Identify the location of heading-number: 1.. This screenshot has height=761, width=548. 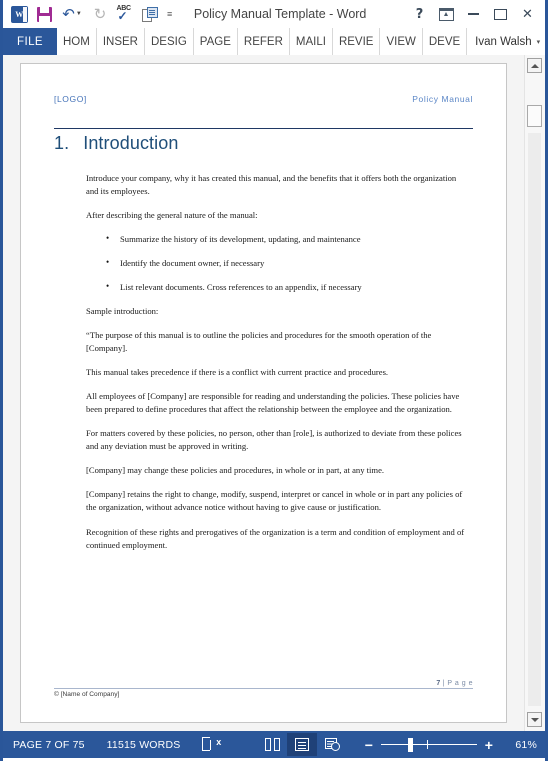
(62, 143).